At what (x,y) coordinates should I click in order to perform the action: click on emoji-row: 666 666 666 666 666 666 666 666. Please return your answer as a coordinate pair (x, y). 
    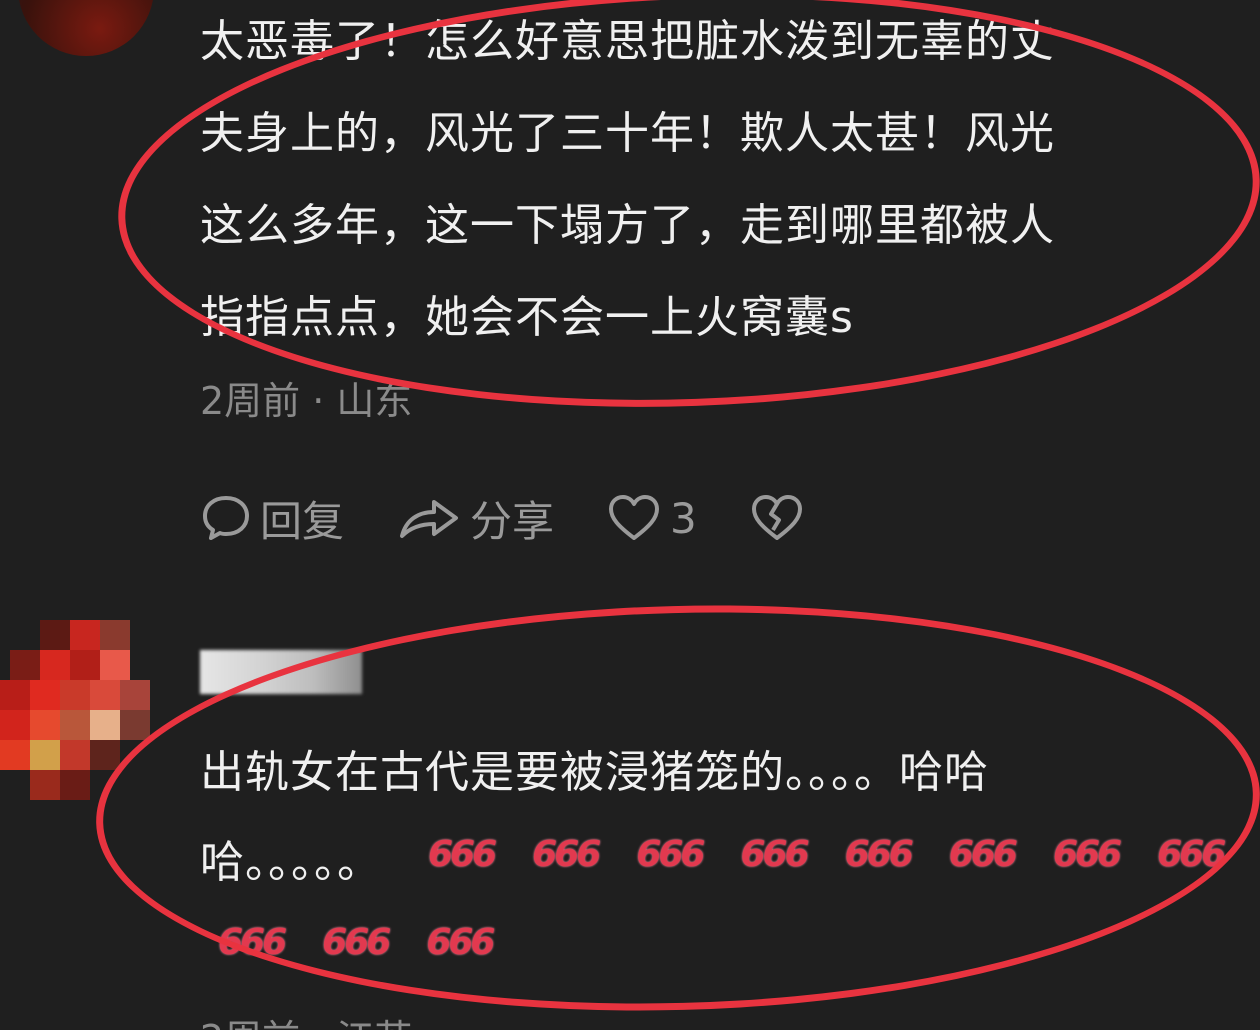
    Looking at the image, I should click on (844, 854).